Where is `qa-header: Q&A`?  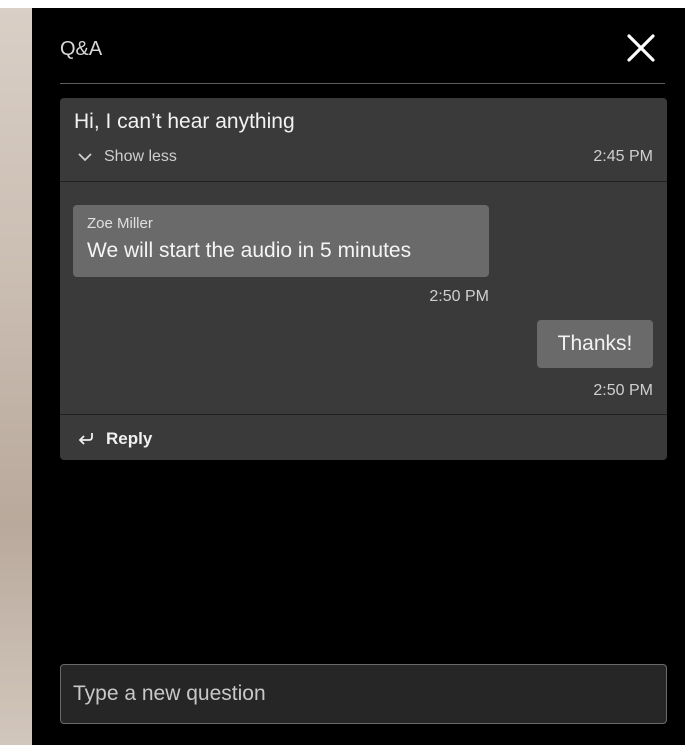
qa-header: Q&A is located at coordinates (362, 57).